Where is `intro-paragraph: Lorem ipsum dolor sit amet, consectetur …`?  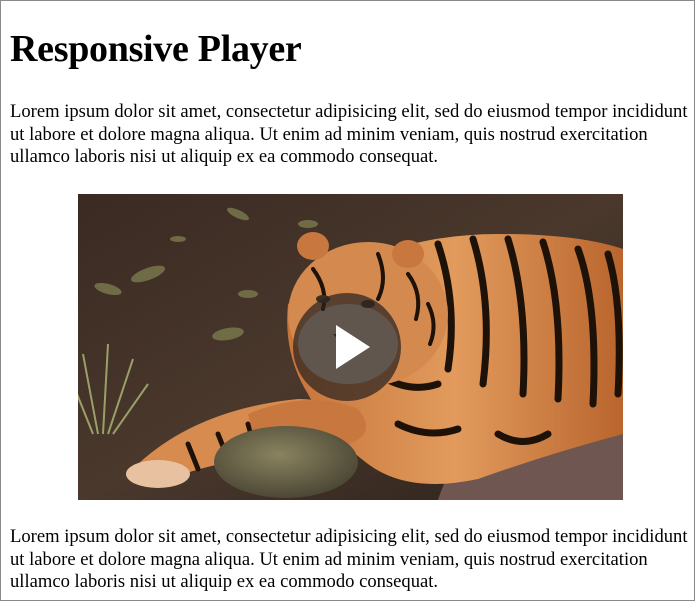
intro-paragraph: Lorem ipsum dolor sit amet, consectetur … is located at coordinates (349, 134).